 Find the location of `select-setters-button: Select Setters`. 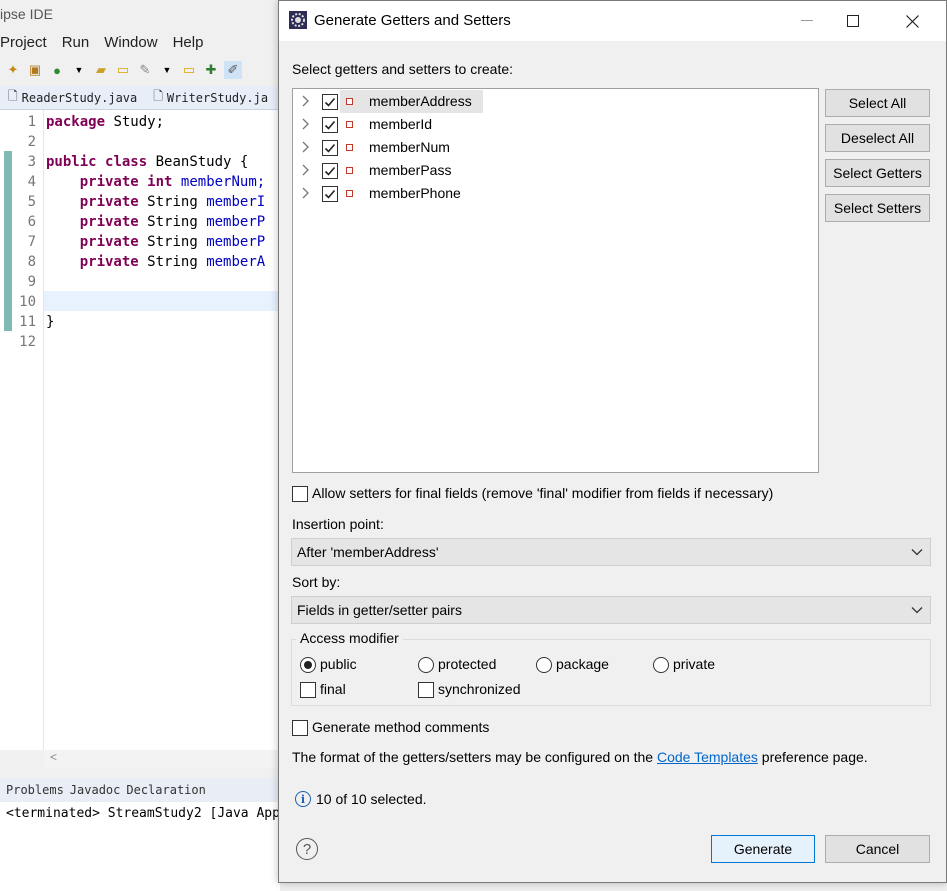

select-setters-button: Select Setters is located at coordinates (877, 208).